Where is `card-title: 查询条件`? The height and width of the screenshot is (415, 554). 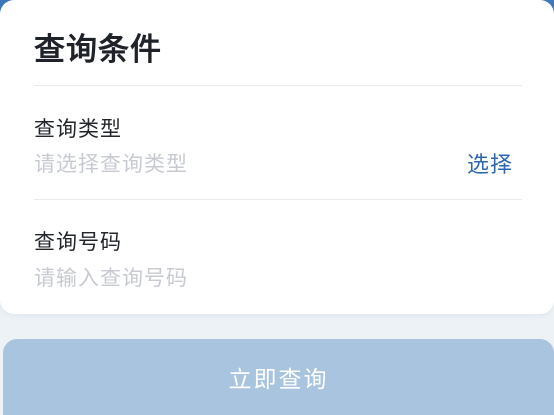
card-title: 查询条件 is located at coordinates (98, 50).